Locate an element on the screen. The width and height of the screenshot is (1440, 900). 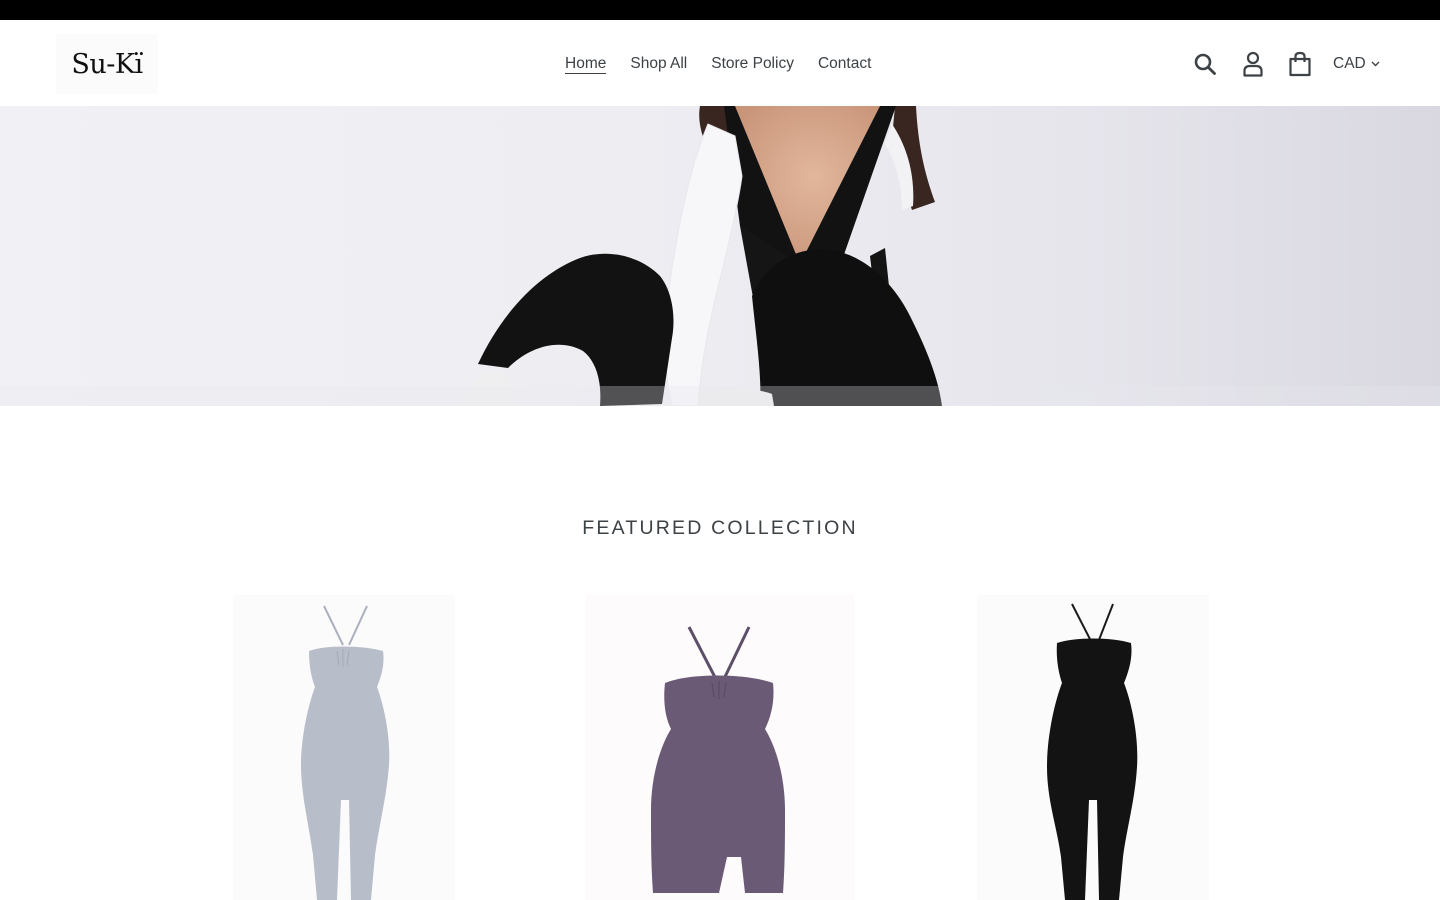
currency-selector: CAD is located at coordinates (1356, 64).